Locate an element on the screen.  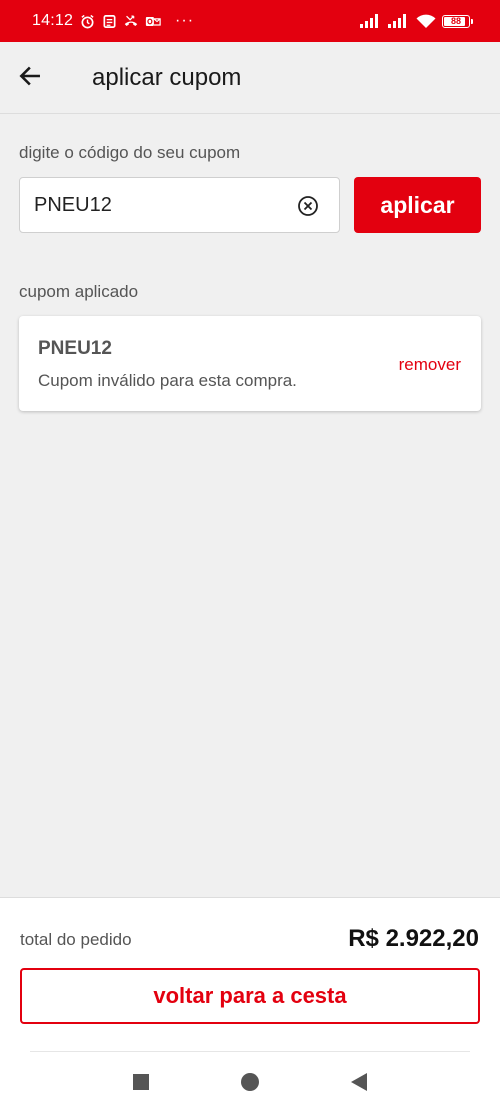
home-button is located at coordinates (250, 1082).